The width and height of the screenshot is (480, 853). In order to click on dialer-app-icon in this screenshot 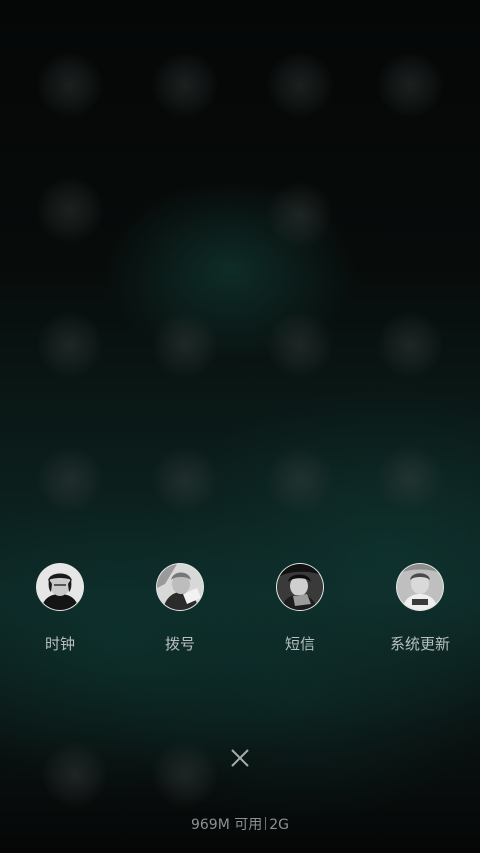, I will do `click(180, 587)`.